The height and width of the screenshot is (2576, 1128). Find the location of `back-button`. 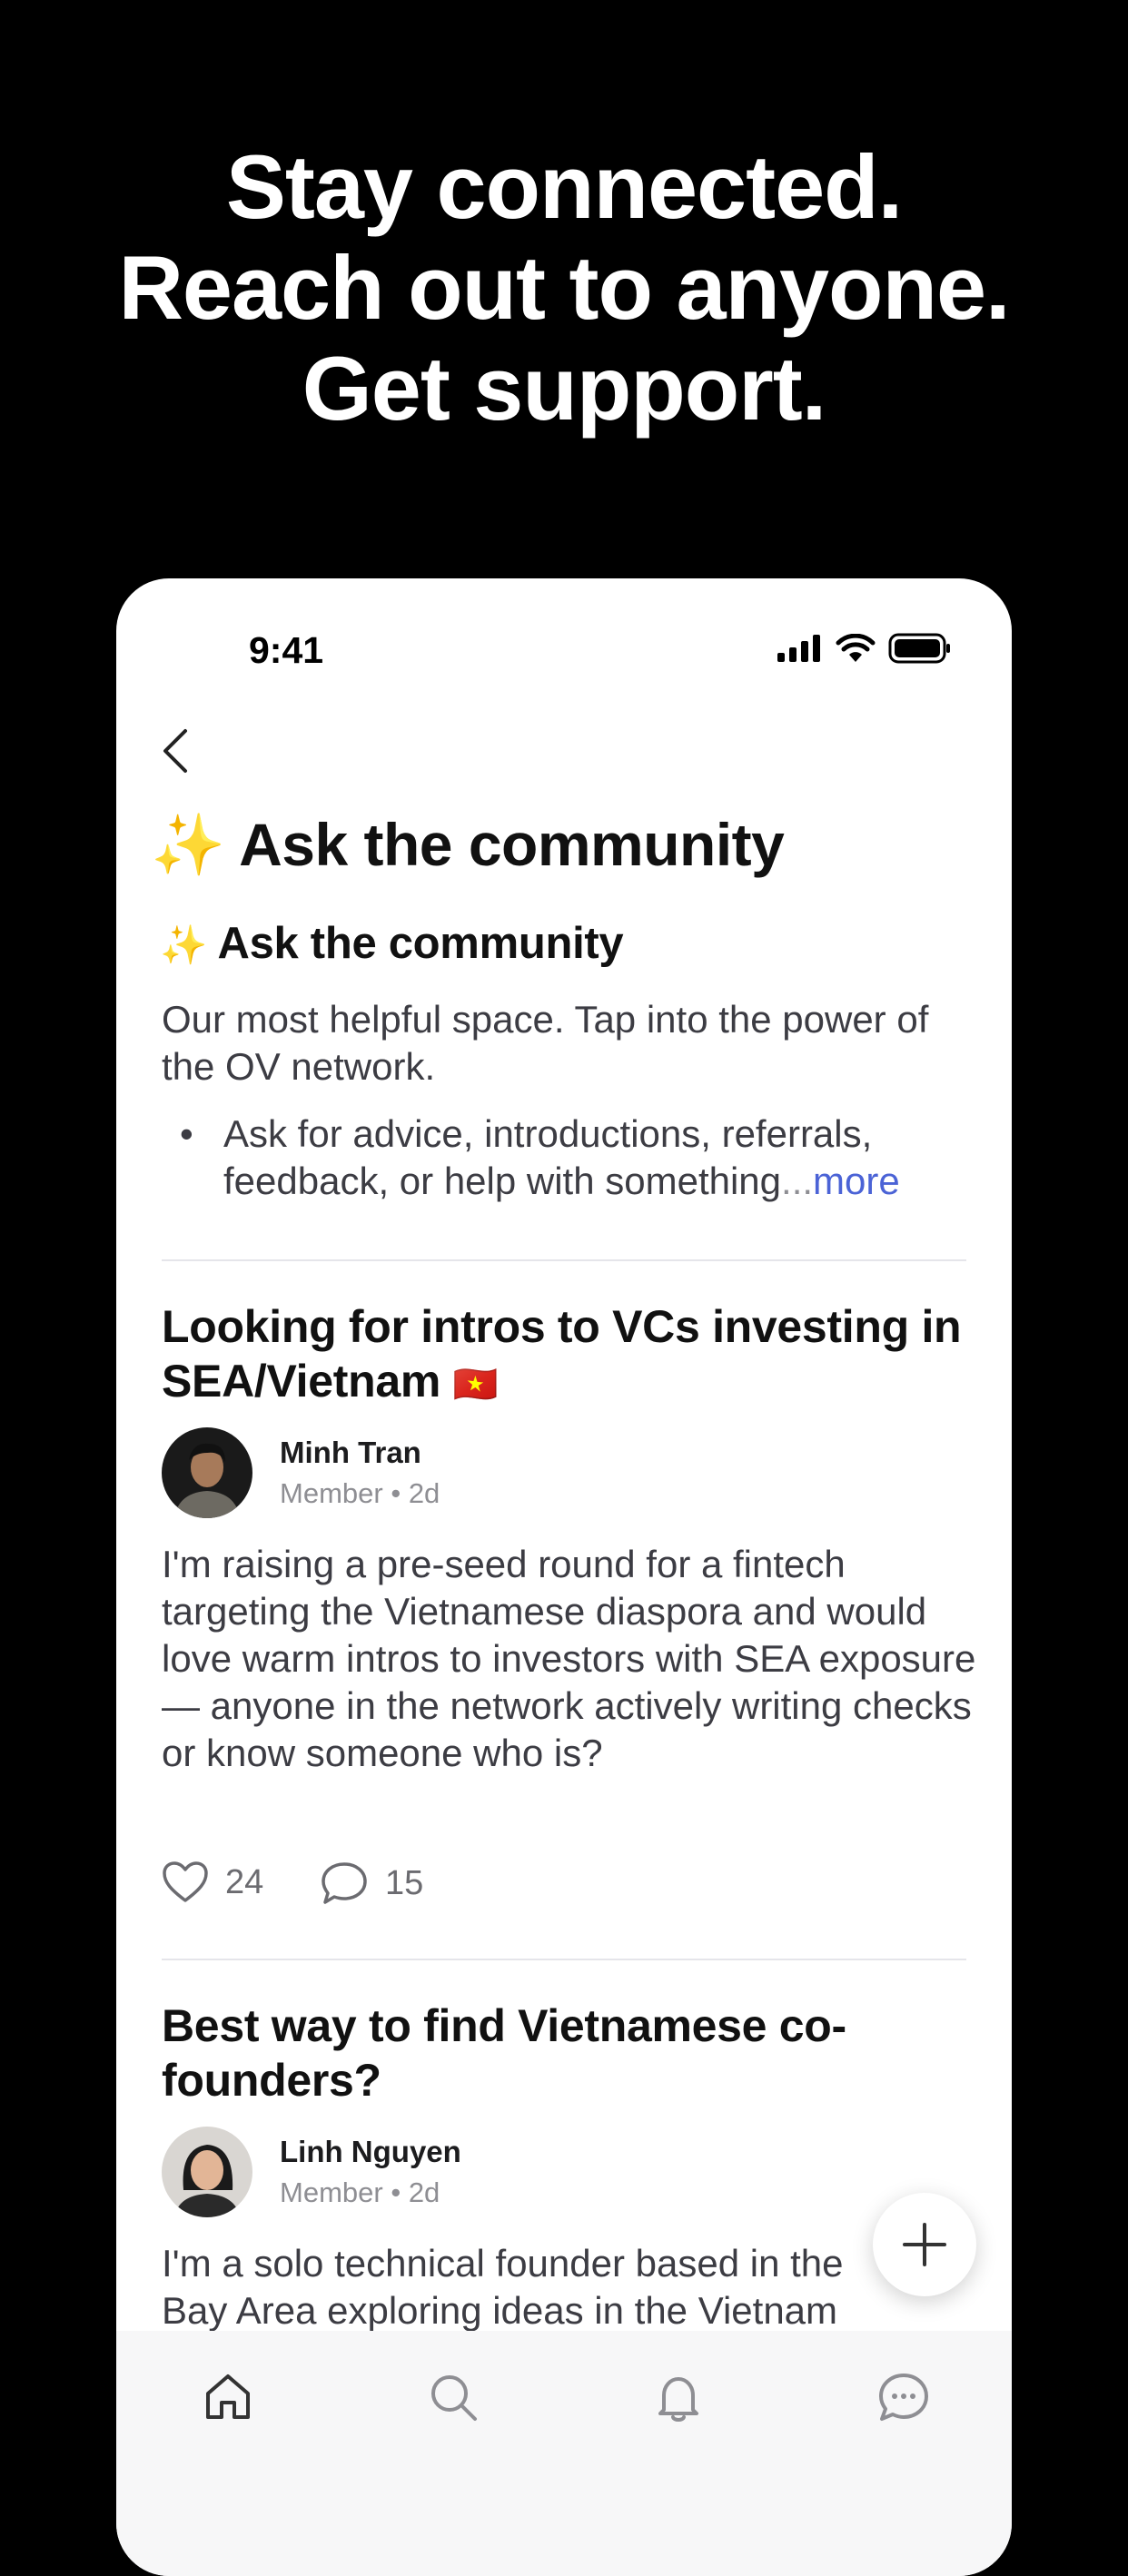

back-button is located at coordinates (174, 751).